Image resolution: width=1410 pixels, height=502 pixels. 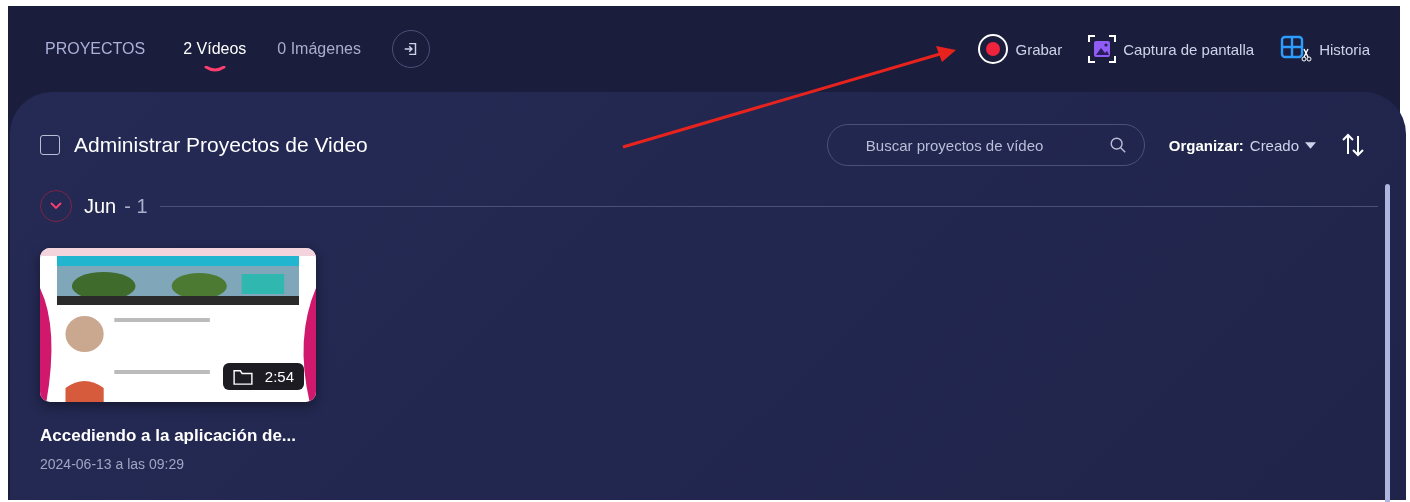 I want to click on search-field: Buscar proyectos de vídeo, so click(x=985, y=145).